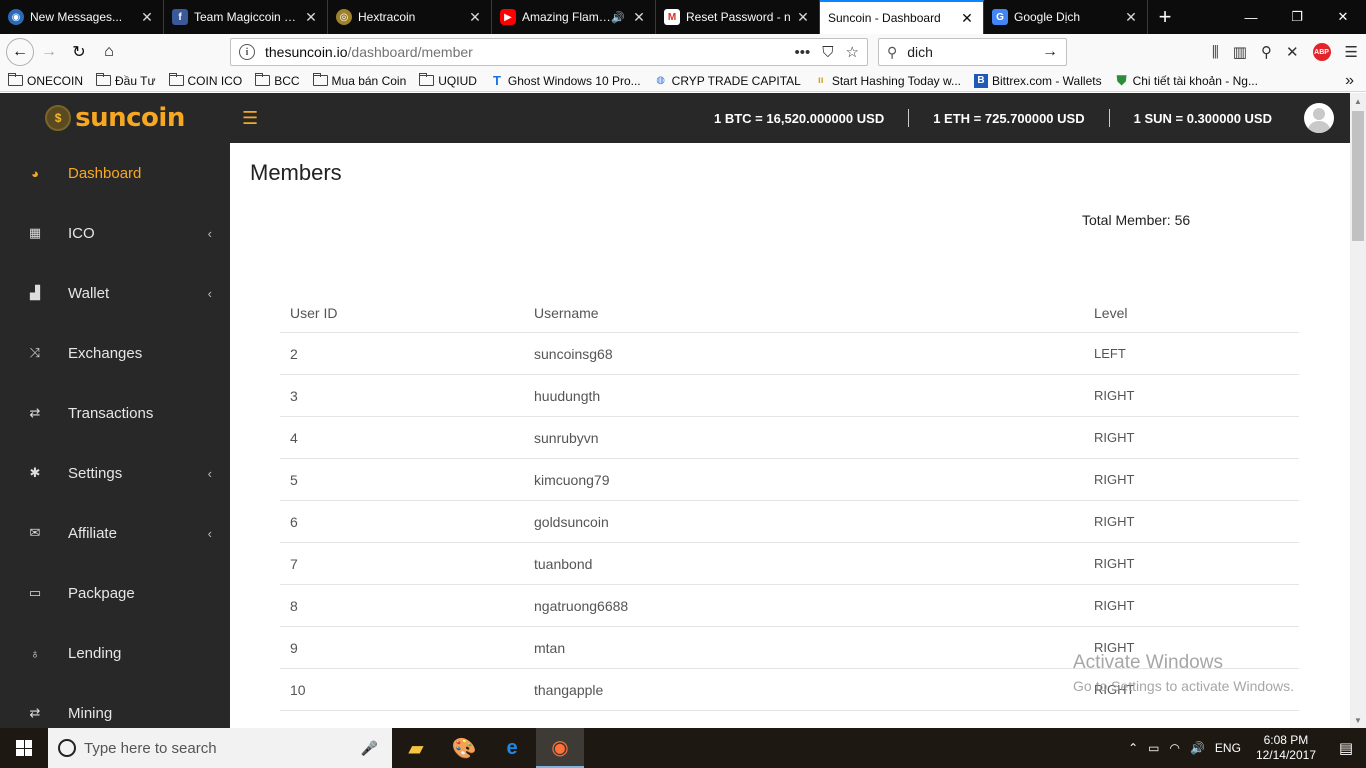  Describe the element at coordinates (821, 80) in the screenshot. I see `hashing-icon: ıı` at that location.